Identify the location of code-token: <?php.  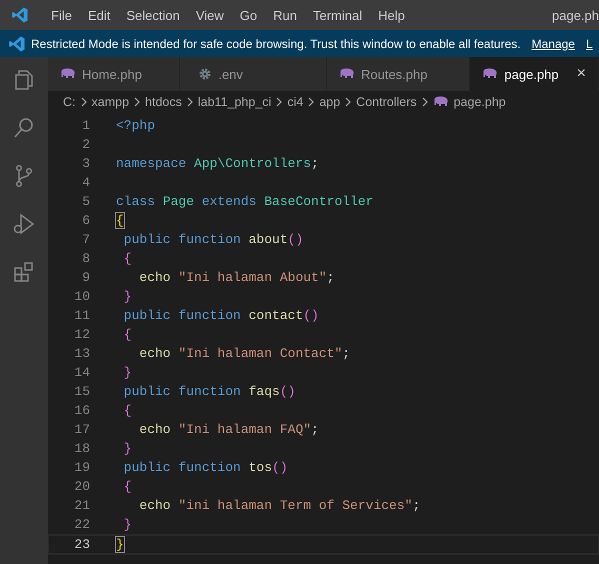
(136, 125).